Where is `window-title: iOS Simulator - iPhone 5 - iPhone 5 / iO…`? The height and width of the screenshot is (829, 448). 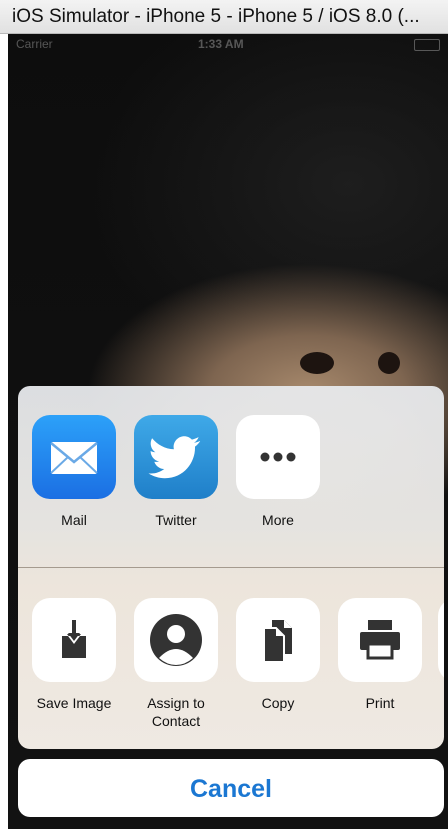 window-title: iOS Simulator - iPhone 5 - iPhone 5 / iO… is located at coordinates (224, 17).